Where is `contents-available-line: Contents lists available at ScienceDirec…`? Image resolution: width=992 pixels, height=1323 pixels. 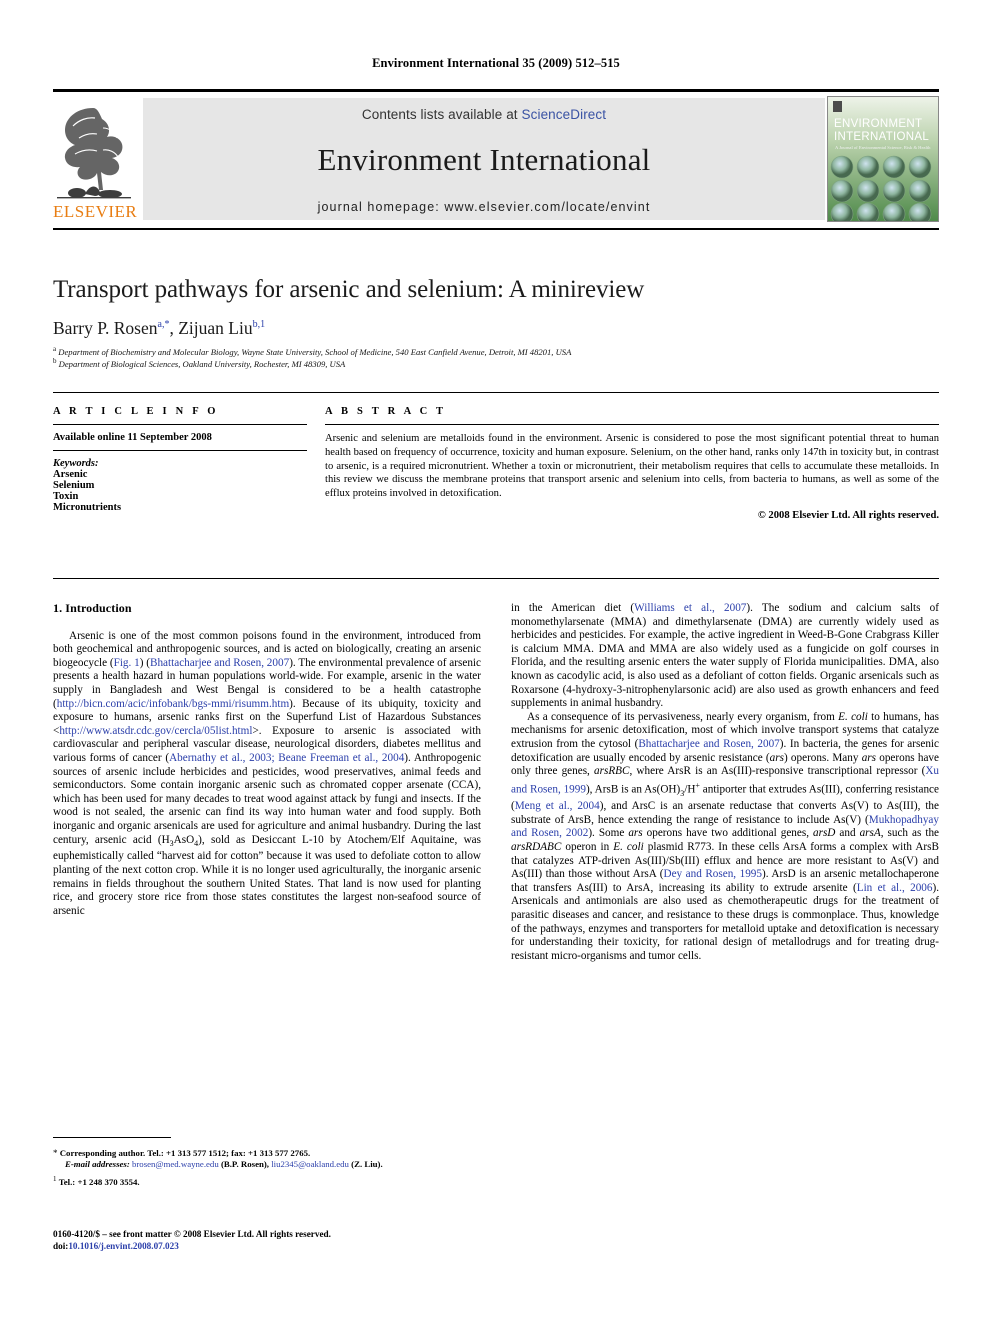 contents-available-line: Contents lists available at ScienceDirec… is located at coordinates (484, 114).